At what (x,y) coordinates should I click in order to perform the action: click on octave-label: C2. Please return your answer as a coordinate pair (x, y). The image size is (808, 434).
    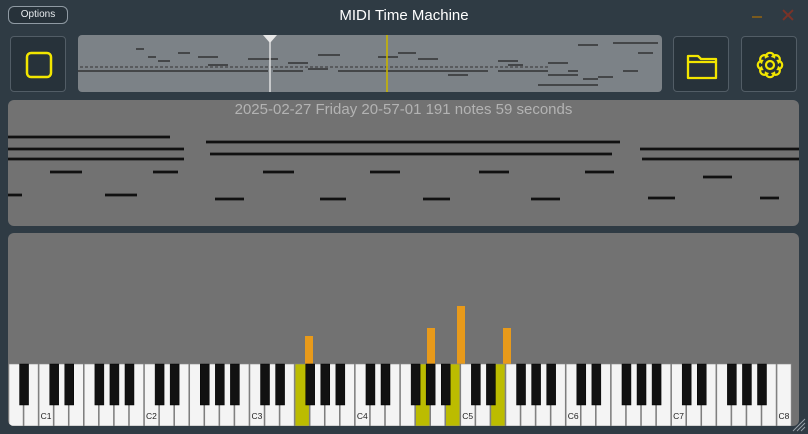
    Looking at the image, I should click on (151, 416).